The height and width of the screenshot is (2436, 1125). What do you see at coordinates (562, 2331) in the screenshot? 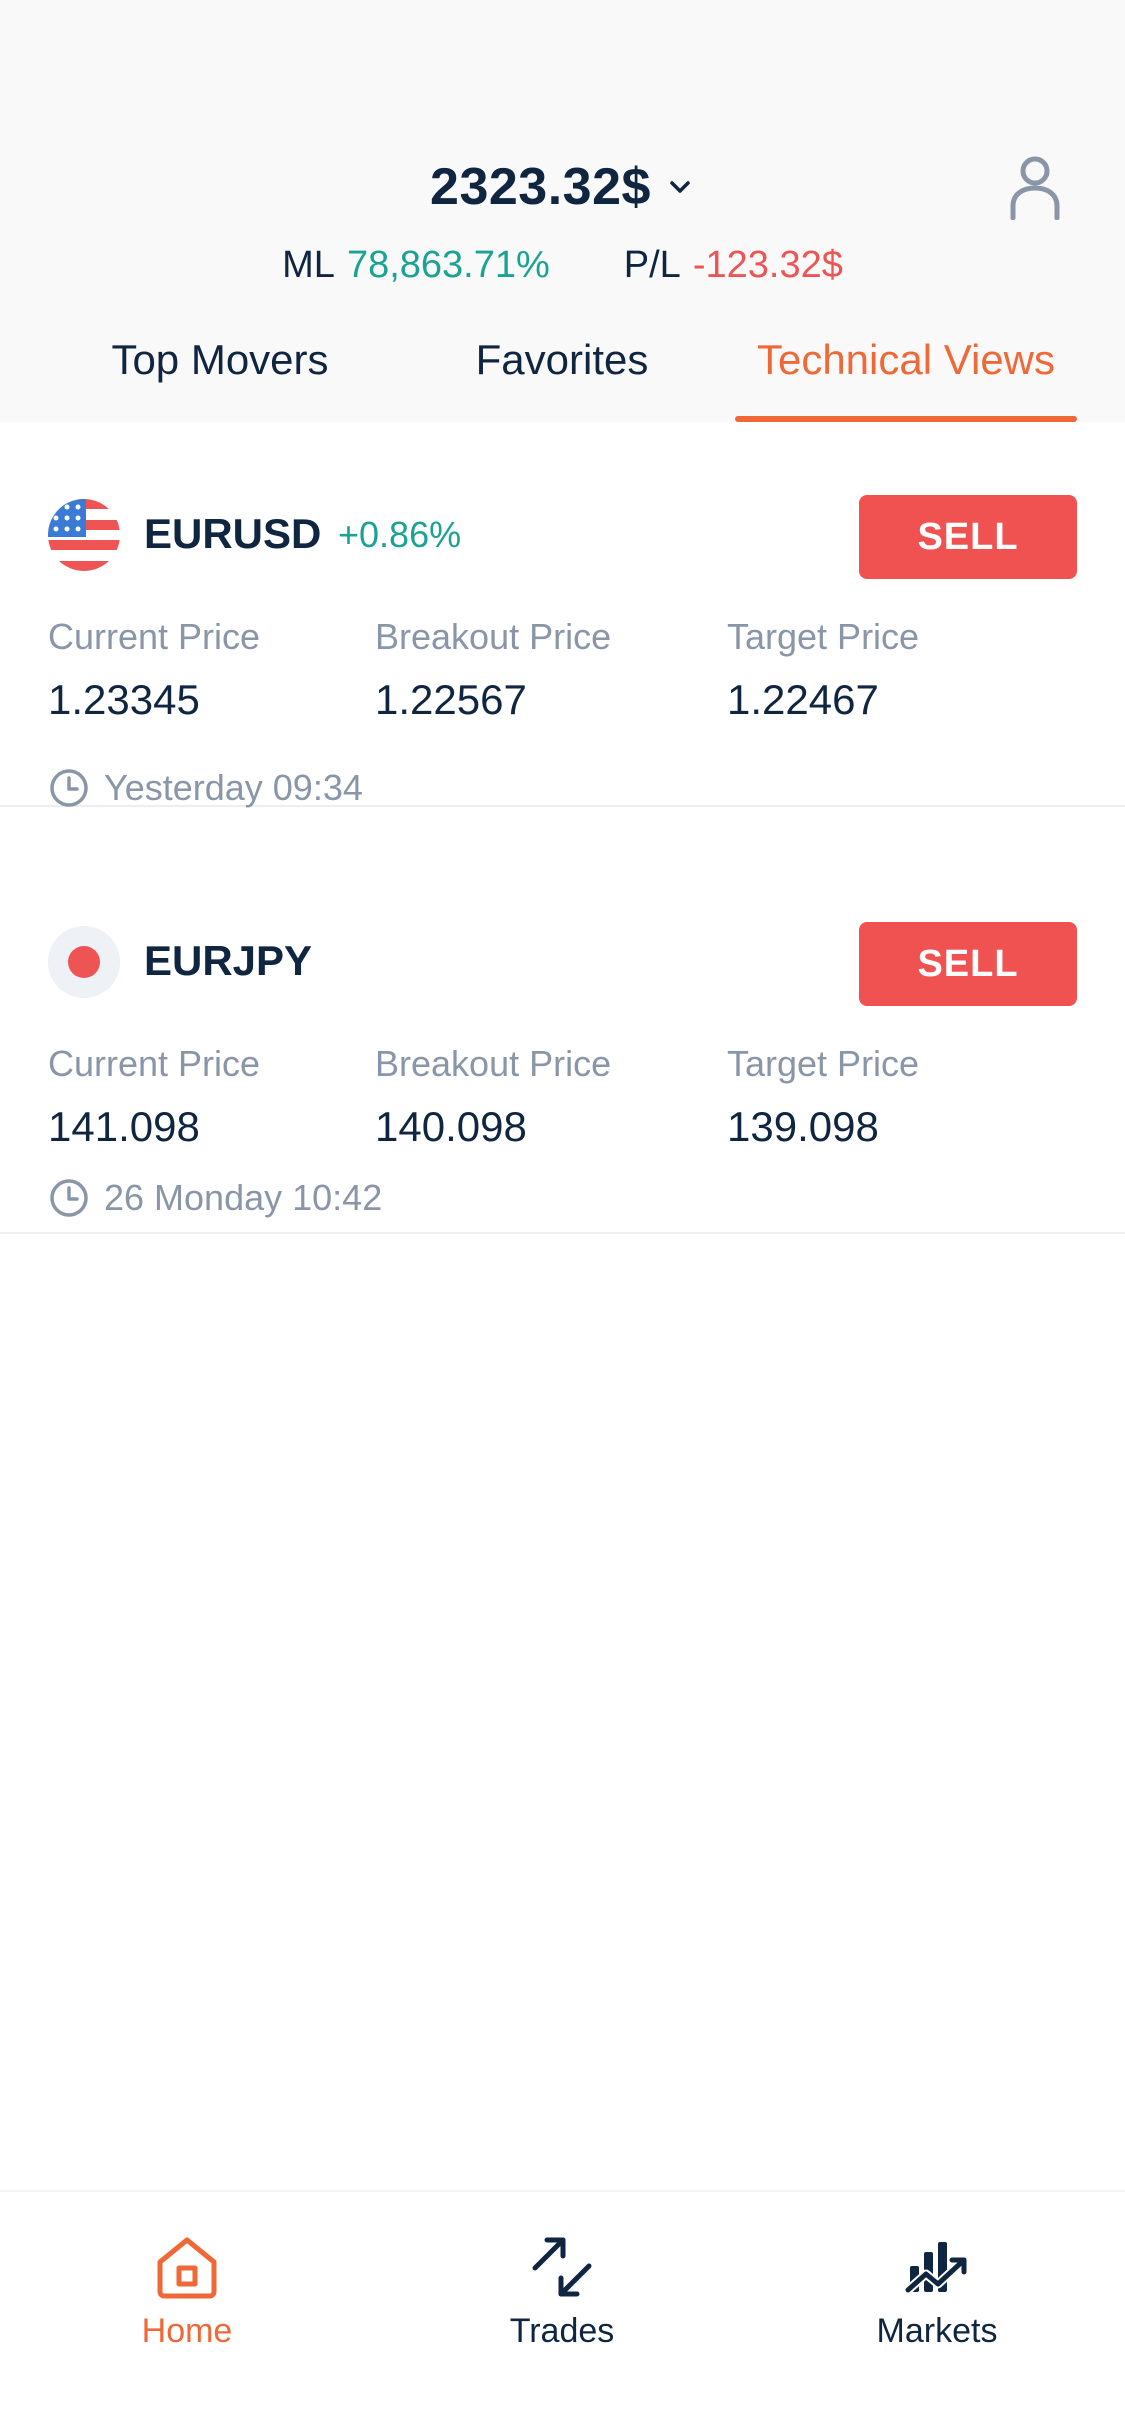
I see `nav-label: Trades` at bounding box center [562, 2331].